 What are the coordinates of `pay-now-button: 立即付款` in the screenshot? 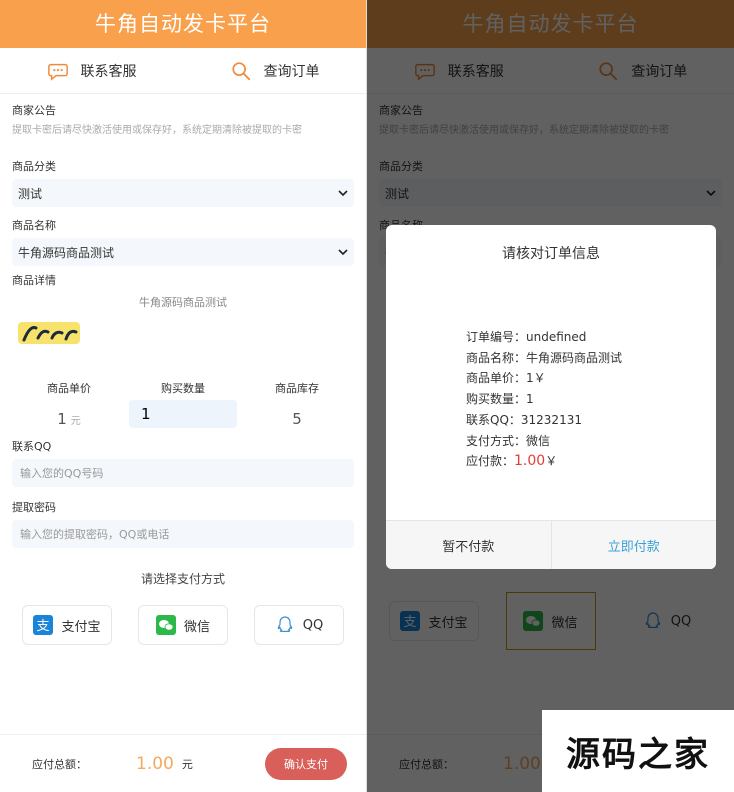 It's located at (633, 545).